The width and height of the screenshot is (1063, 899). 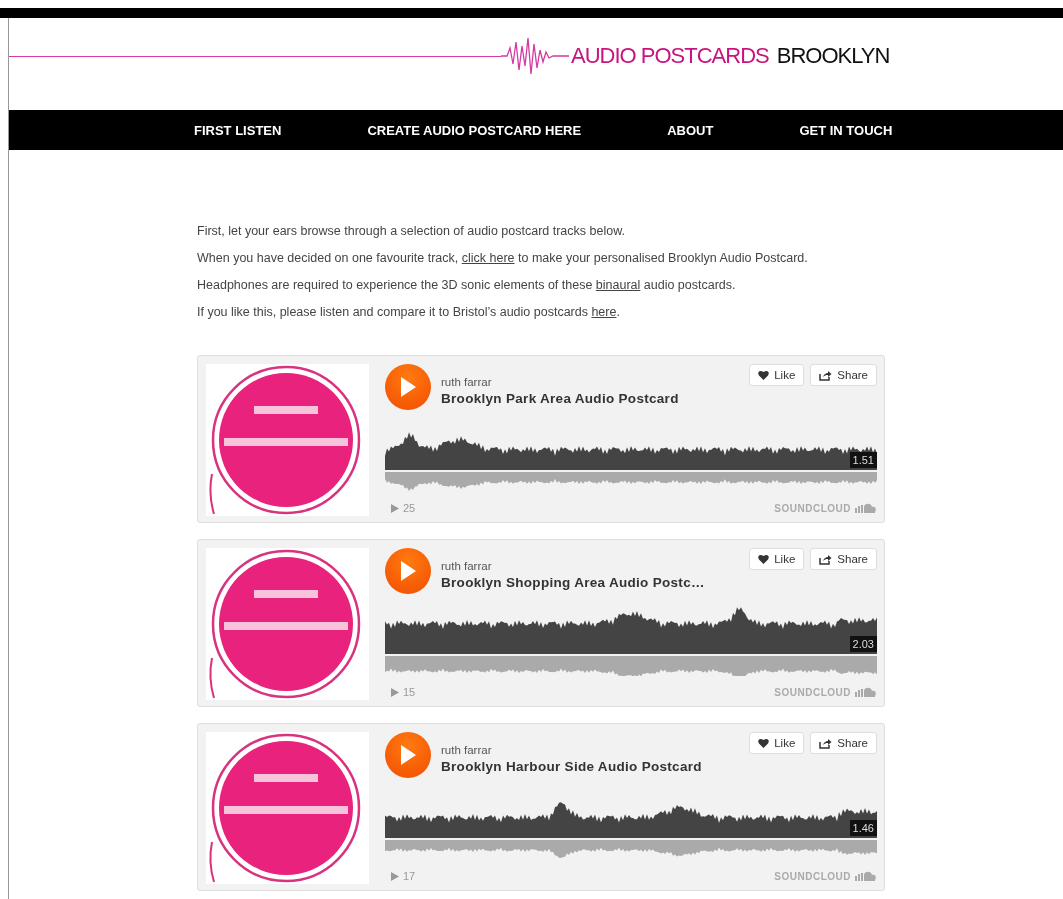 I want to click on track-title: Brooklyn Park Area Audio Postcard, so click(x=595, y=398).